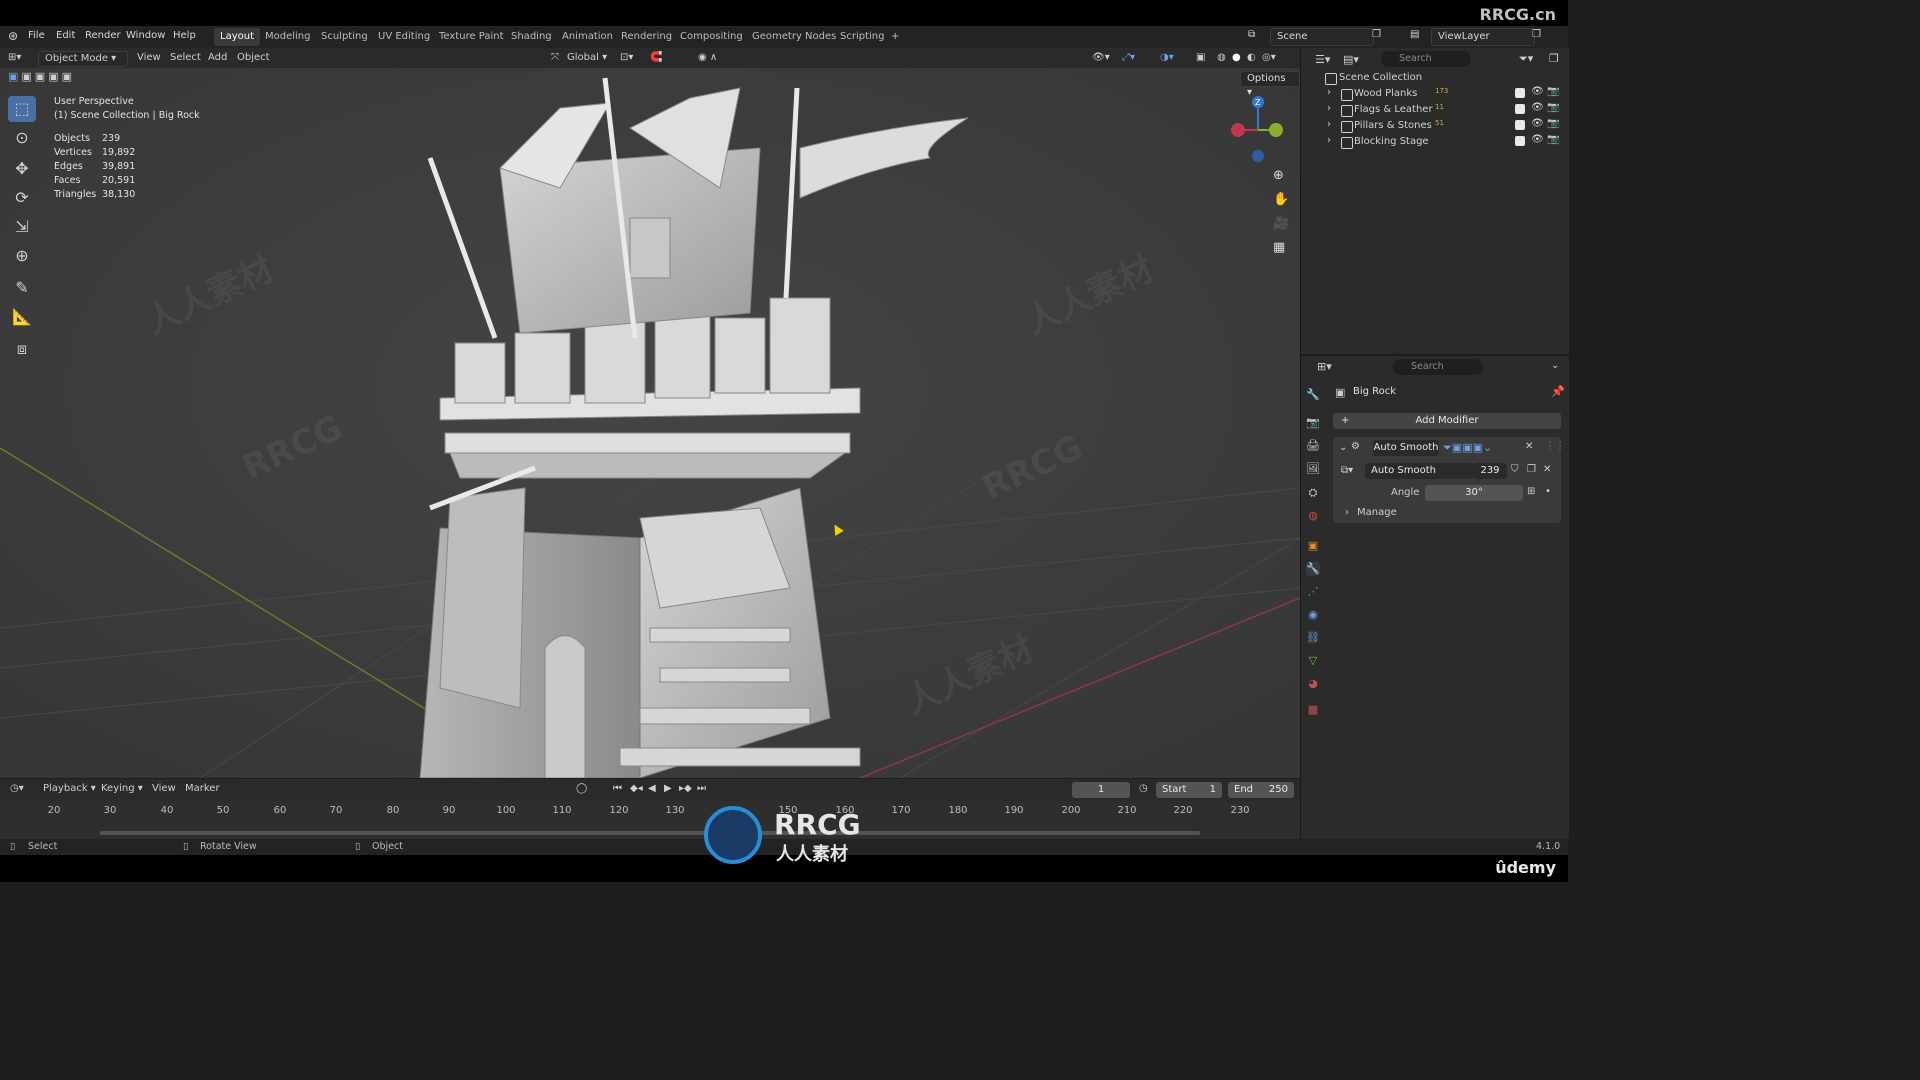 This screenshot has width=1920, height=1080. I want to click on rotate-tool-icon: ⟳, so click(22, 198).